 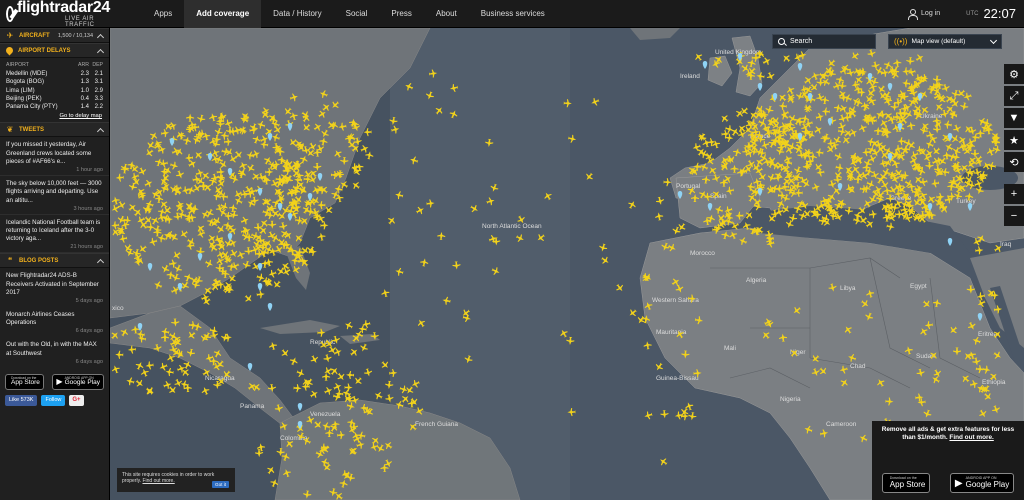 I want to click on col-dep: DEP, so click(x=97, y=65).